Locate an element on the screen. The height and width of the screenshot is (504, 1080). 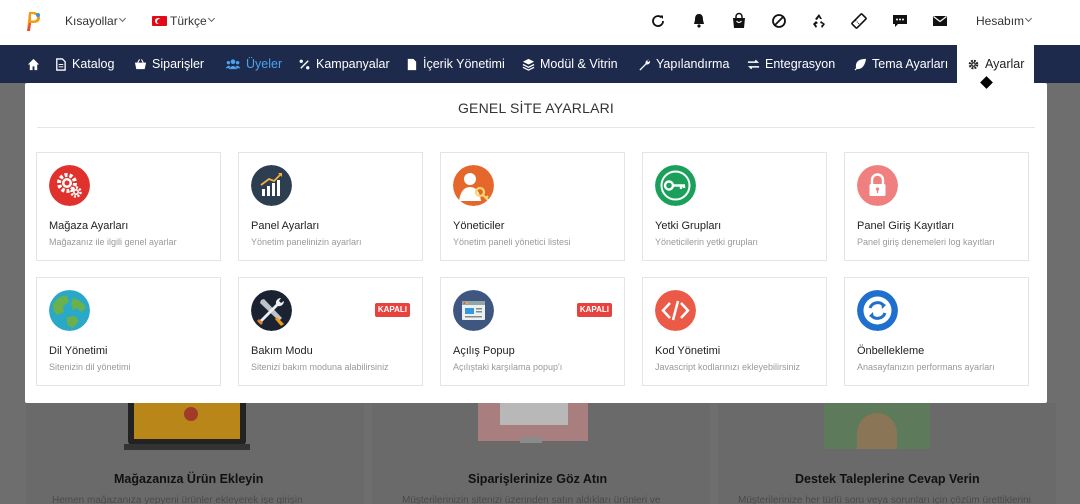
brand-logo-icon is located at coordinates (34, 21).